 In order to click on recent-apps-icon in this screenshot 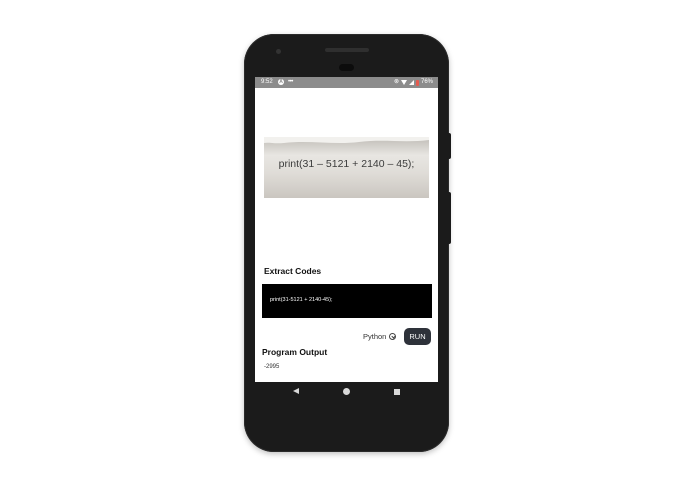, I will do `click(397, 392)`.